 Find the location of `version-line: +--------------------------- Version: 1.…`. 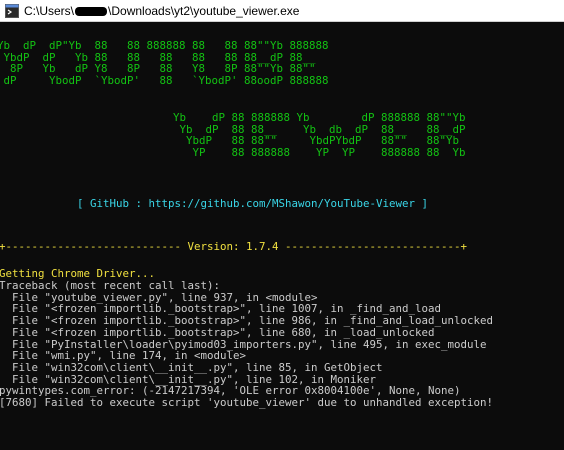

version-line: +--------------------------- Version: 1.… is located at coordinates (234, 246).